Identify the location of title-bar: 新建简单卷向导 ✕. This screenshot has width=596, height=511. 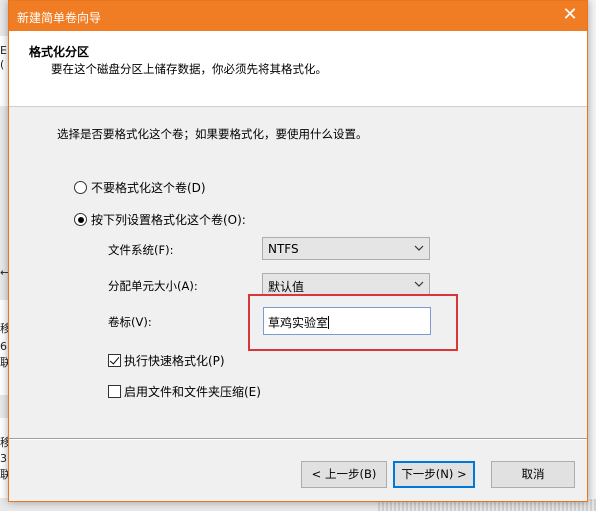
(298, 16).